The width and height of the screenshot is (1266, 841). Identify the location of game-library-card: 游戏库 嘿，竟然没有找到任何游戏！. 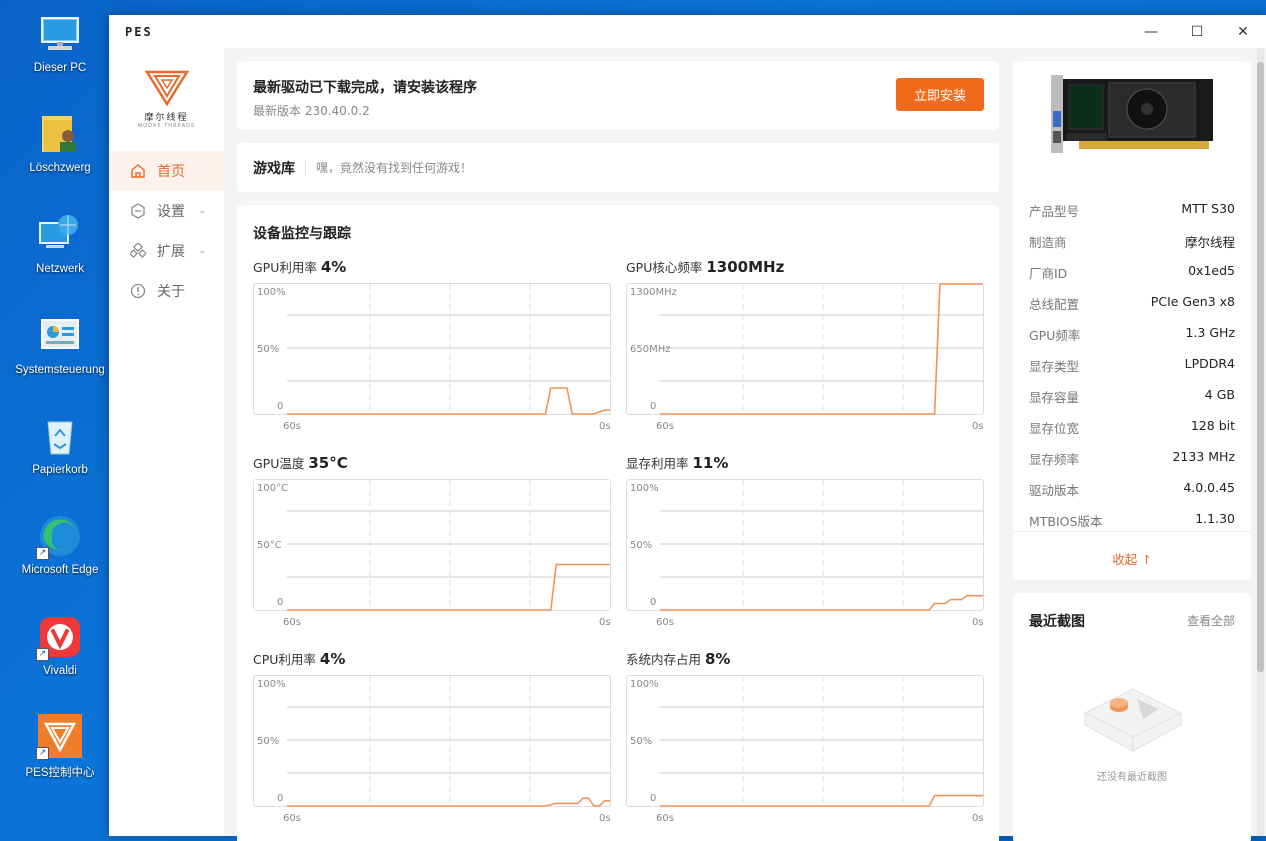
(618, 167).